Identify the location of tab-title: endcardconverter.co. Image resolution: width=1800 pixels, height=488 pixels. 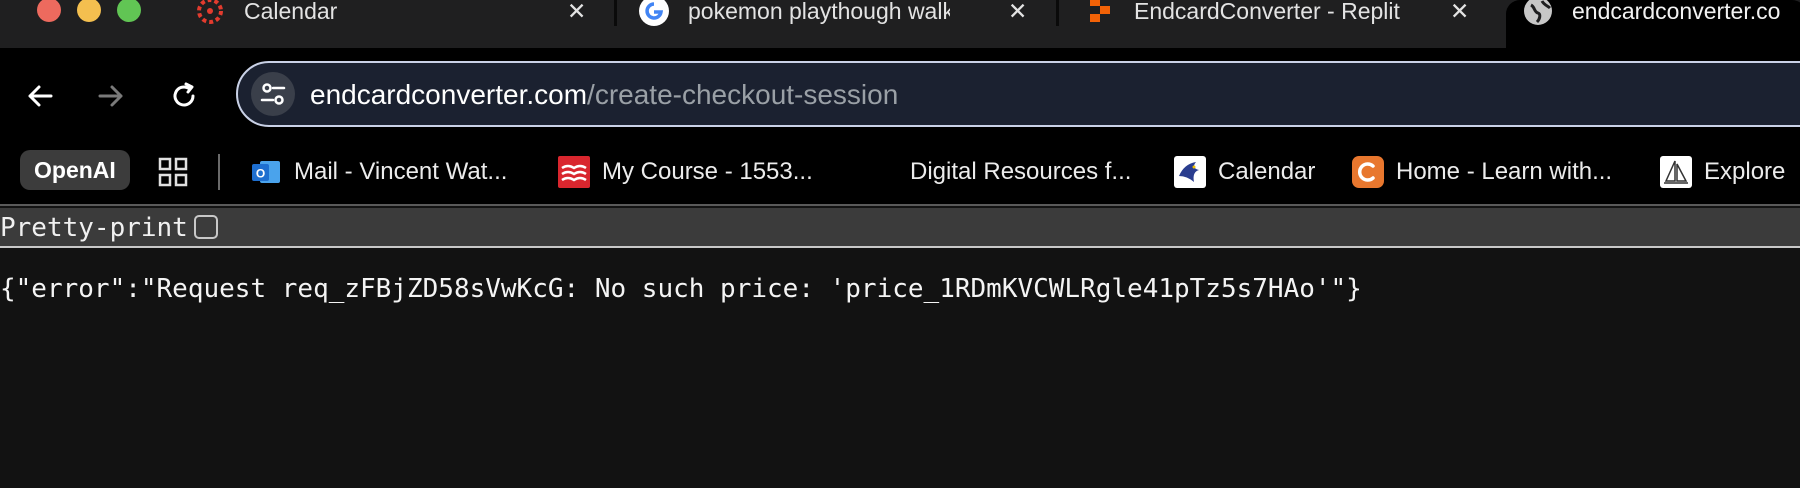
(1676, 12).